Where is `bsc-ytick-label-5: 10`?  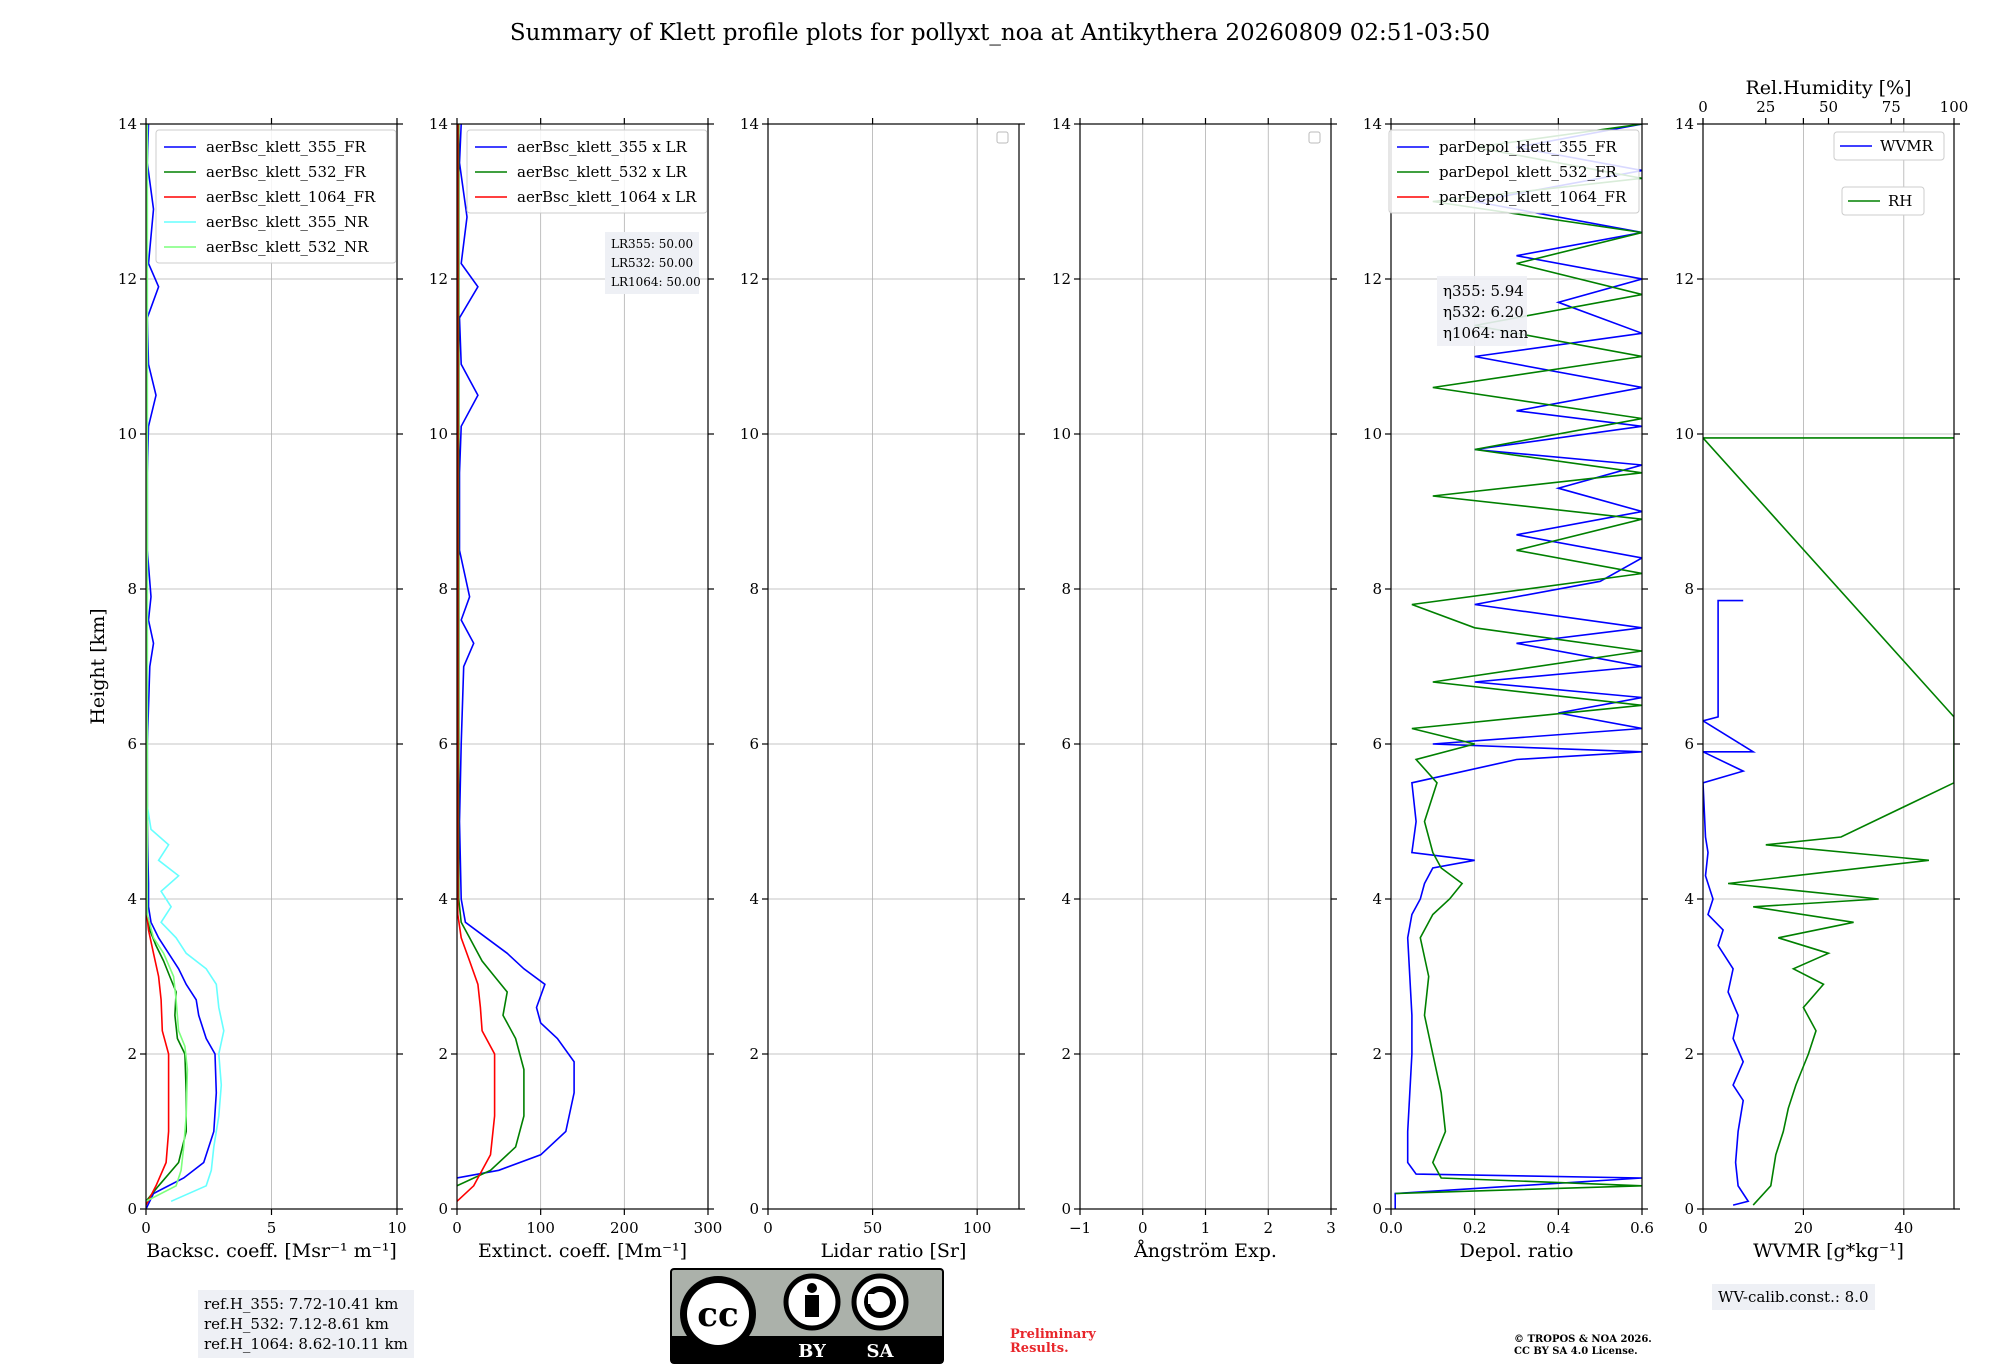
bsc-ytick-label-5: 10 is located at coordinates (127, 434).